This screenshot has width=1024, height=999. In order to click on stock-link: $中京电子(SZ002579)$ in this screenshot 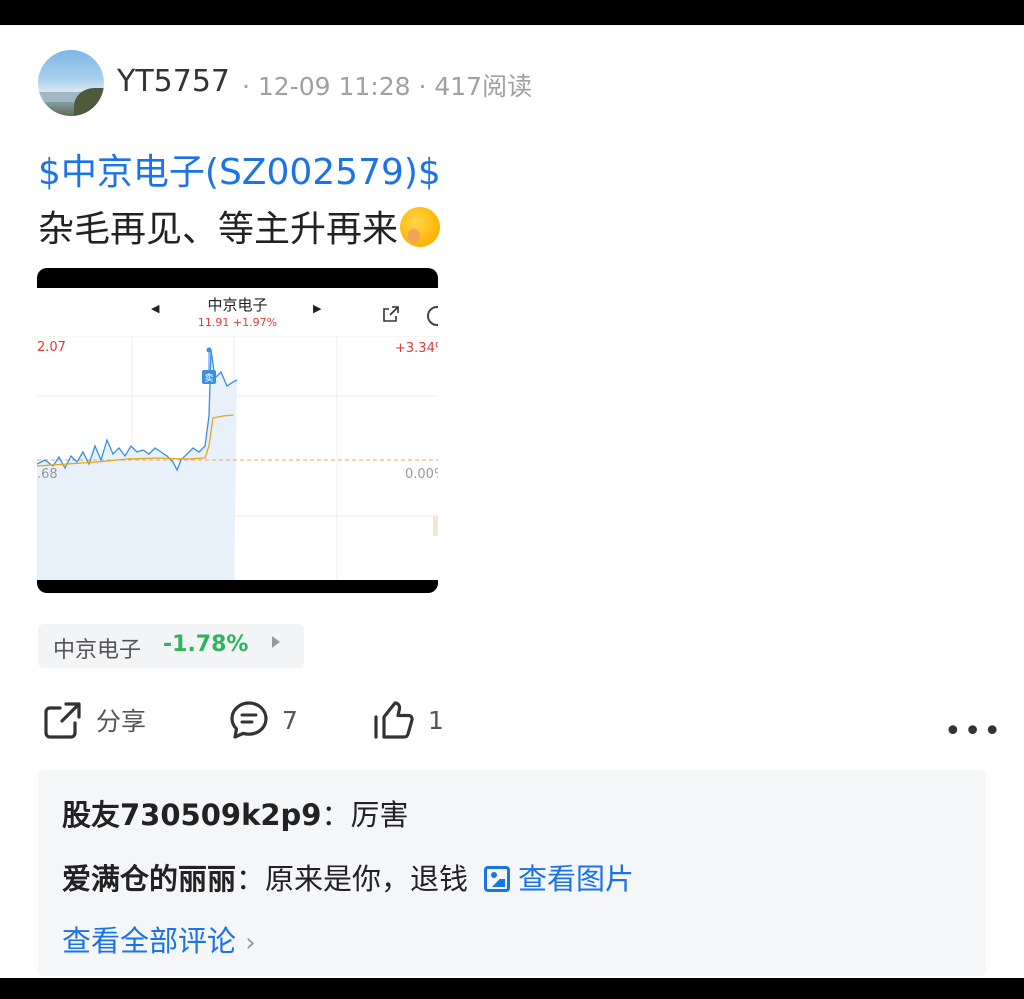, I will do `click(239, 169)`.